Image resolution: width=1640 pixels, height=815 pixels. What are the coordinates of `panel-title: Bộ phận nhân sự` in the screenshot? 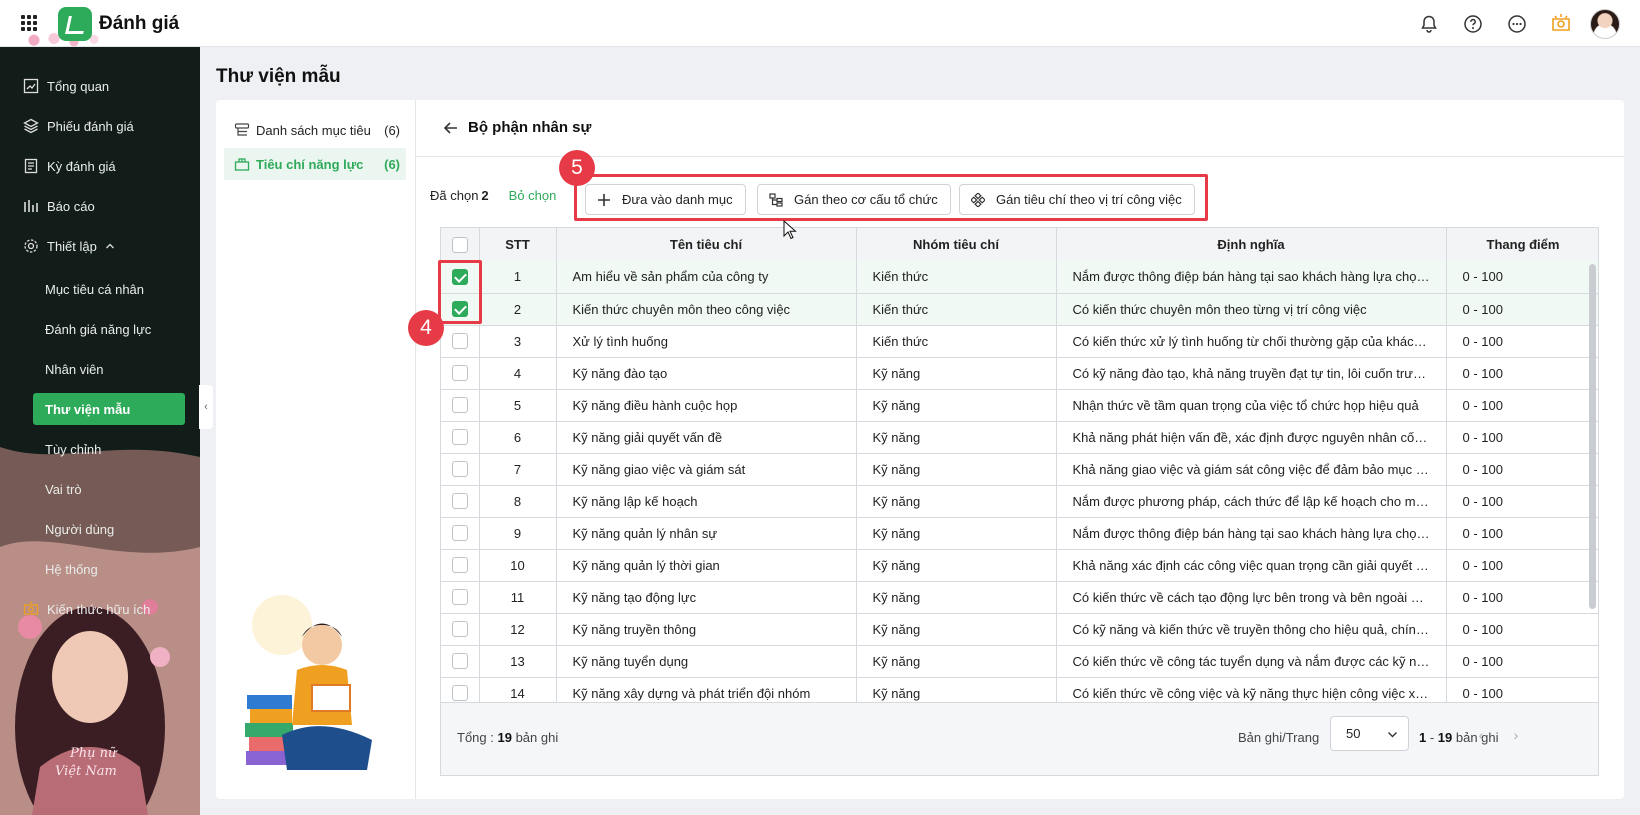 It's located at (530, 127).